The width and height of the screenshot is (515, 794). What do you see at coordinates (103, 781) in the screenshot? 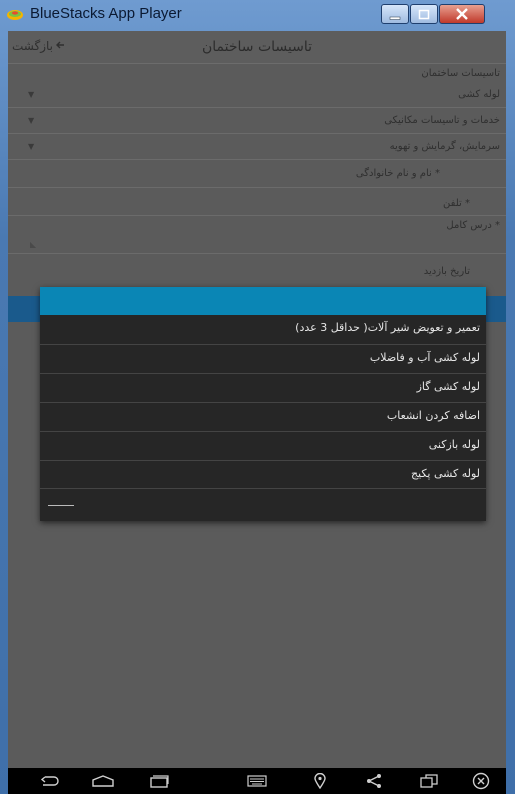
I see `home-icon` at bounding box center [103, 781].